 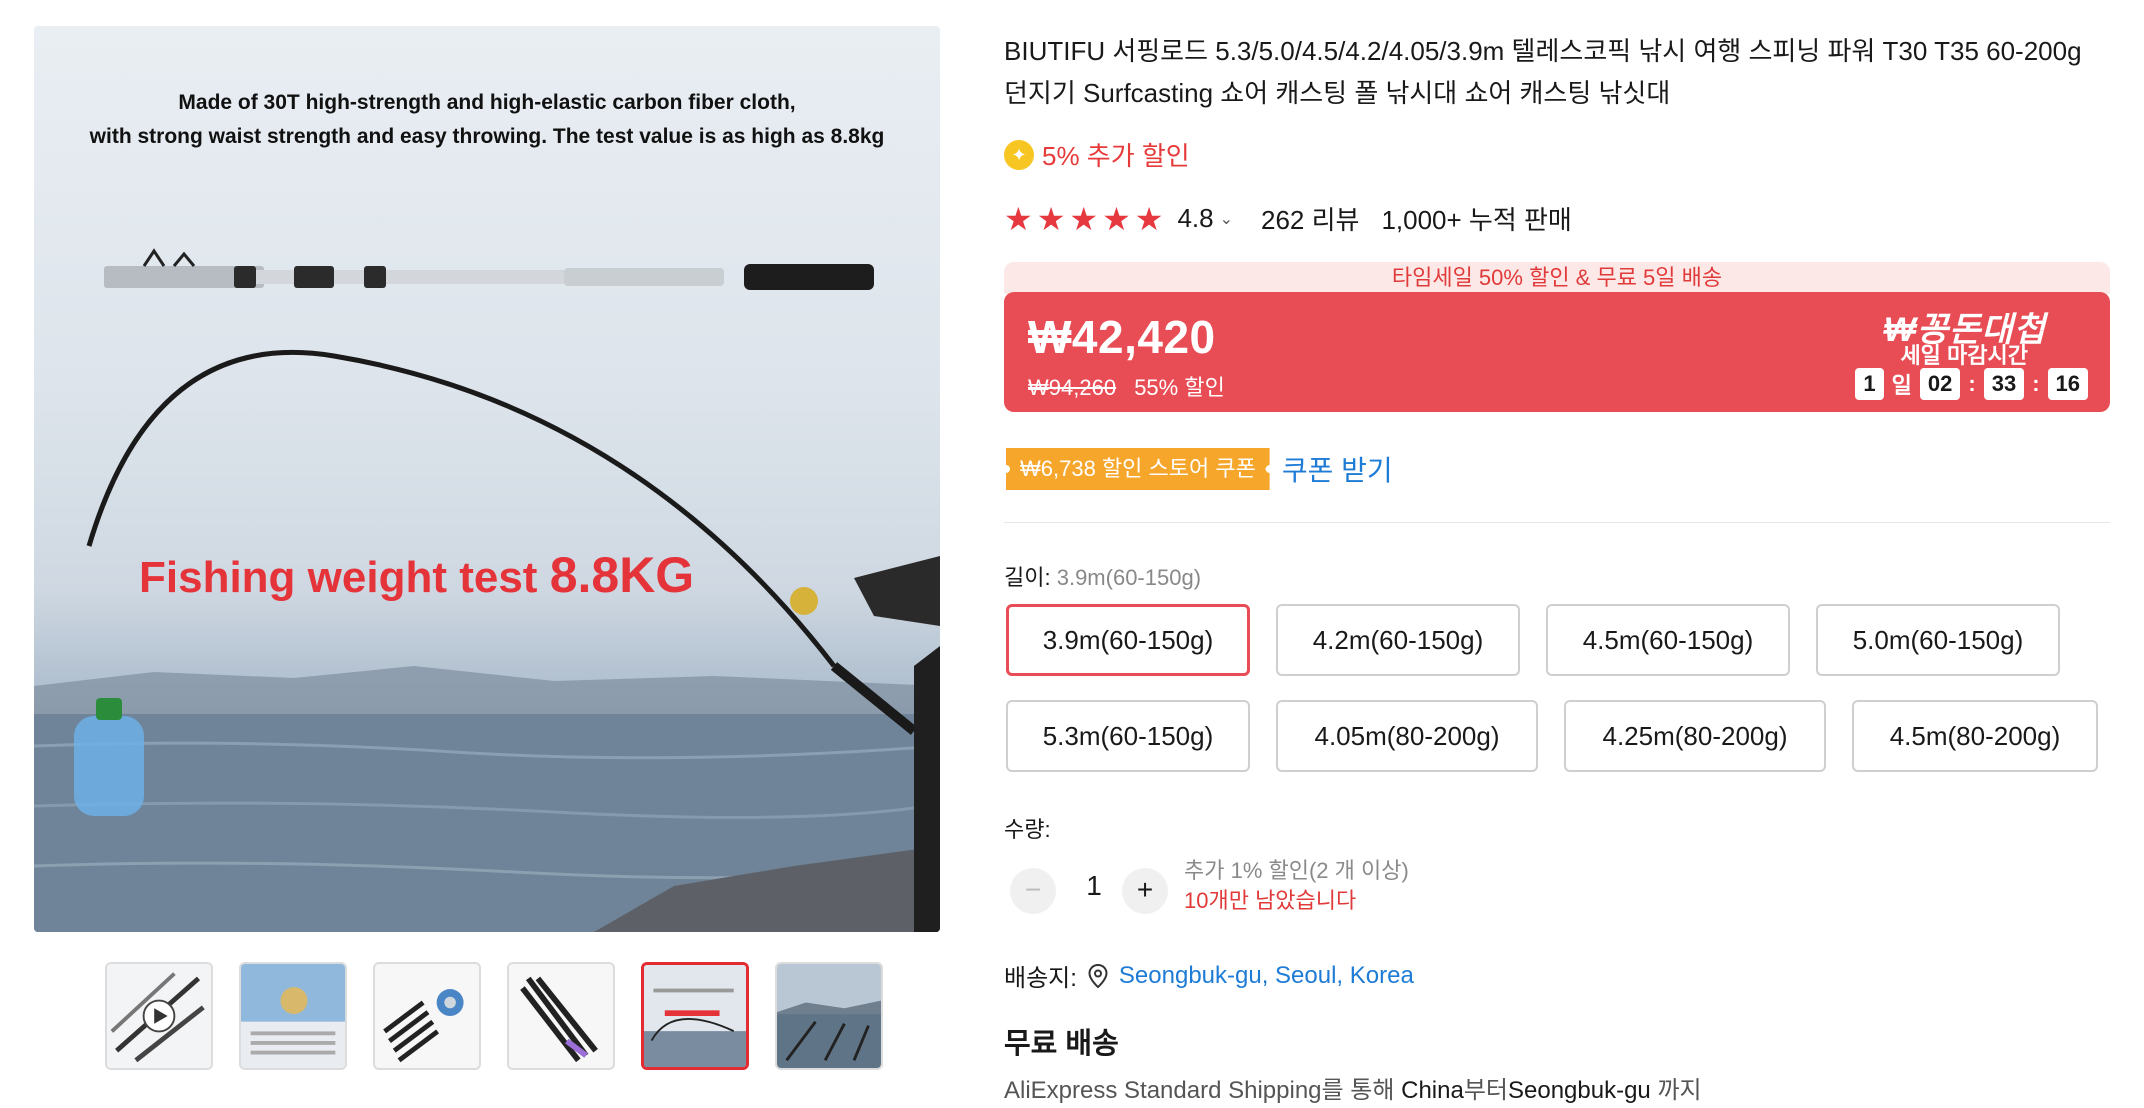 What do you see at coordinates (1145, 891) in the screenshot?
I see `quantity-increase-button: +` at bounding box center [1145, 891].